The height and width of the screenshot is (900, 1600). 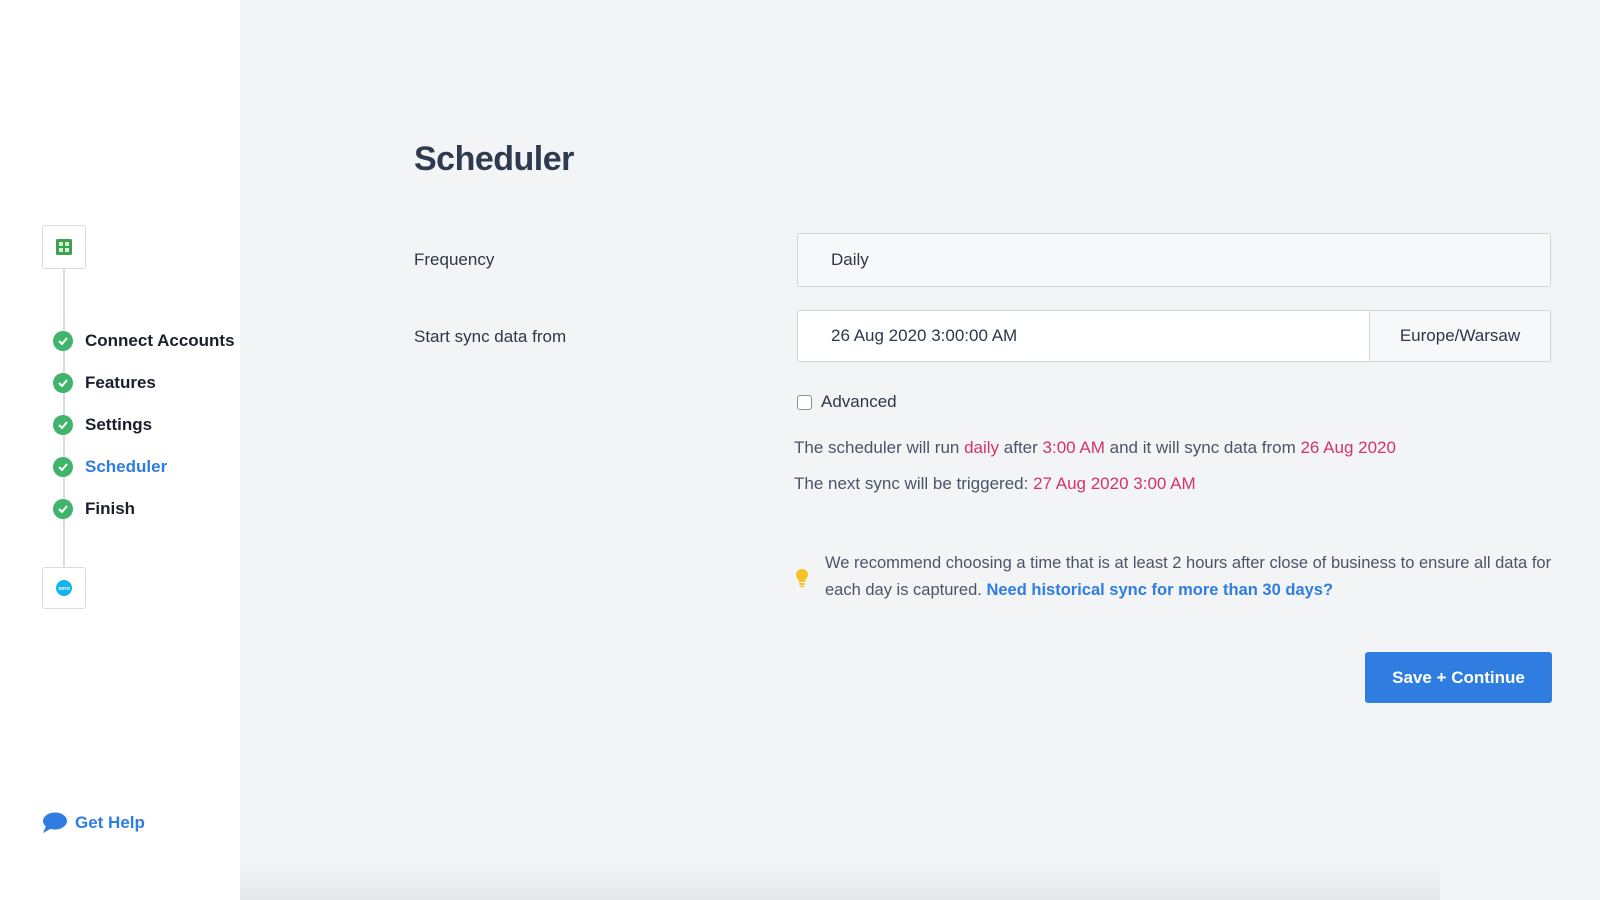 I want to click on step-features: Features, so click(x=144, y=383).